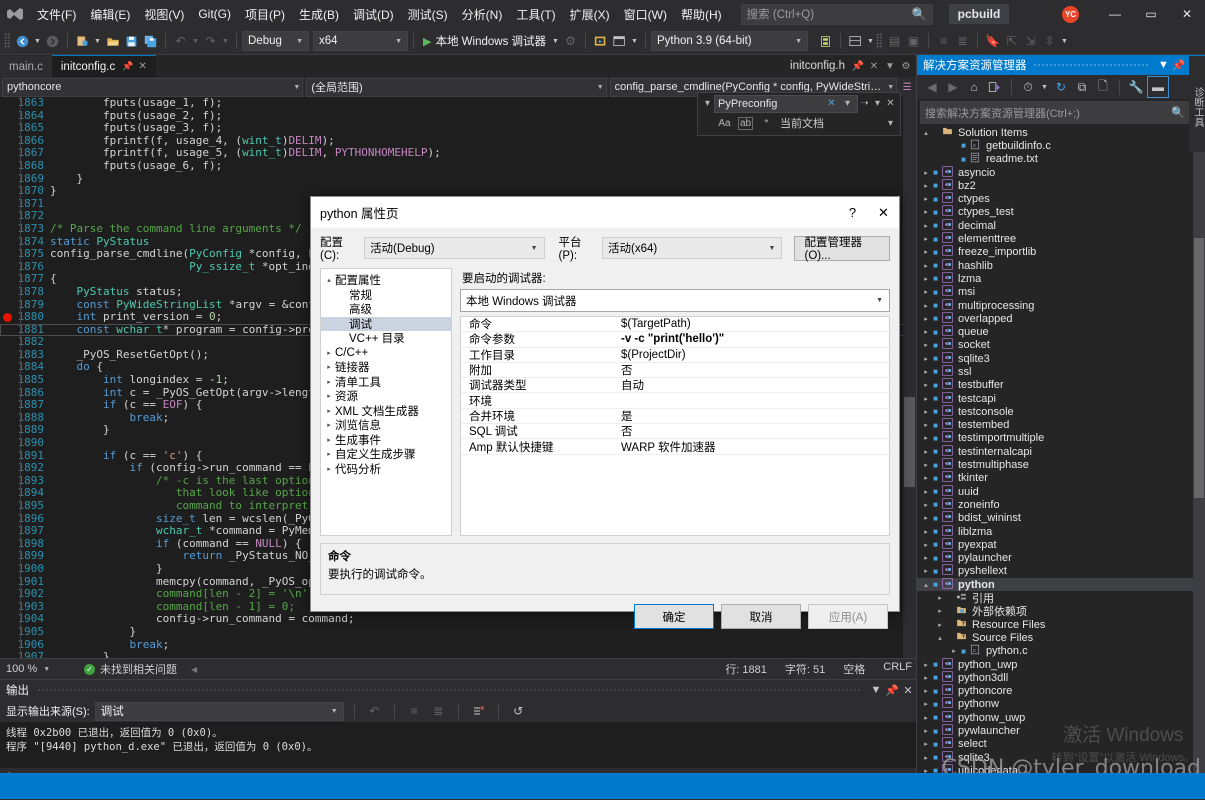 This screenshot has height=800, width=1205. What do you see at coordinates (831, 103) in the screenshot?
I see `clear-find-icon: ✕` at bounding box center [831, 103].